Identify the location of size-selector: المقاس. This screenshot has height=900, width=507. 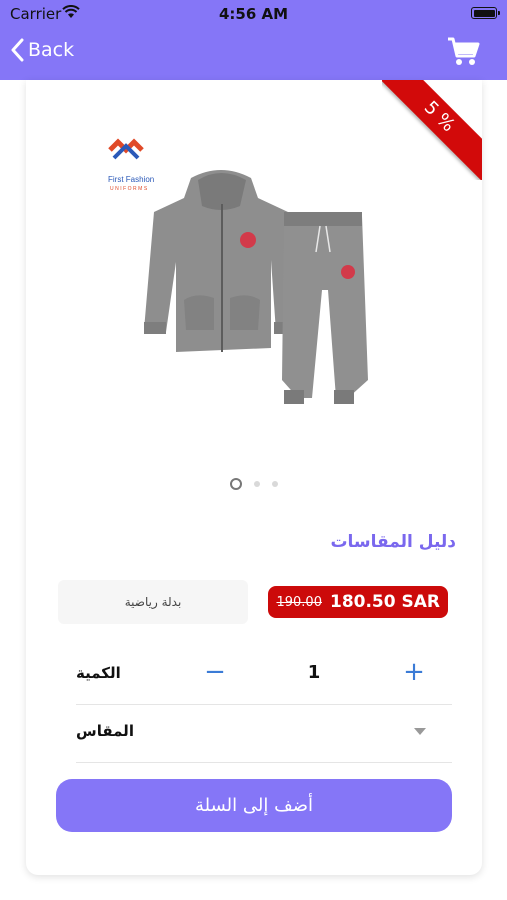
(264, 733).